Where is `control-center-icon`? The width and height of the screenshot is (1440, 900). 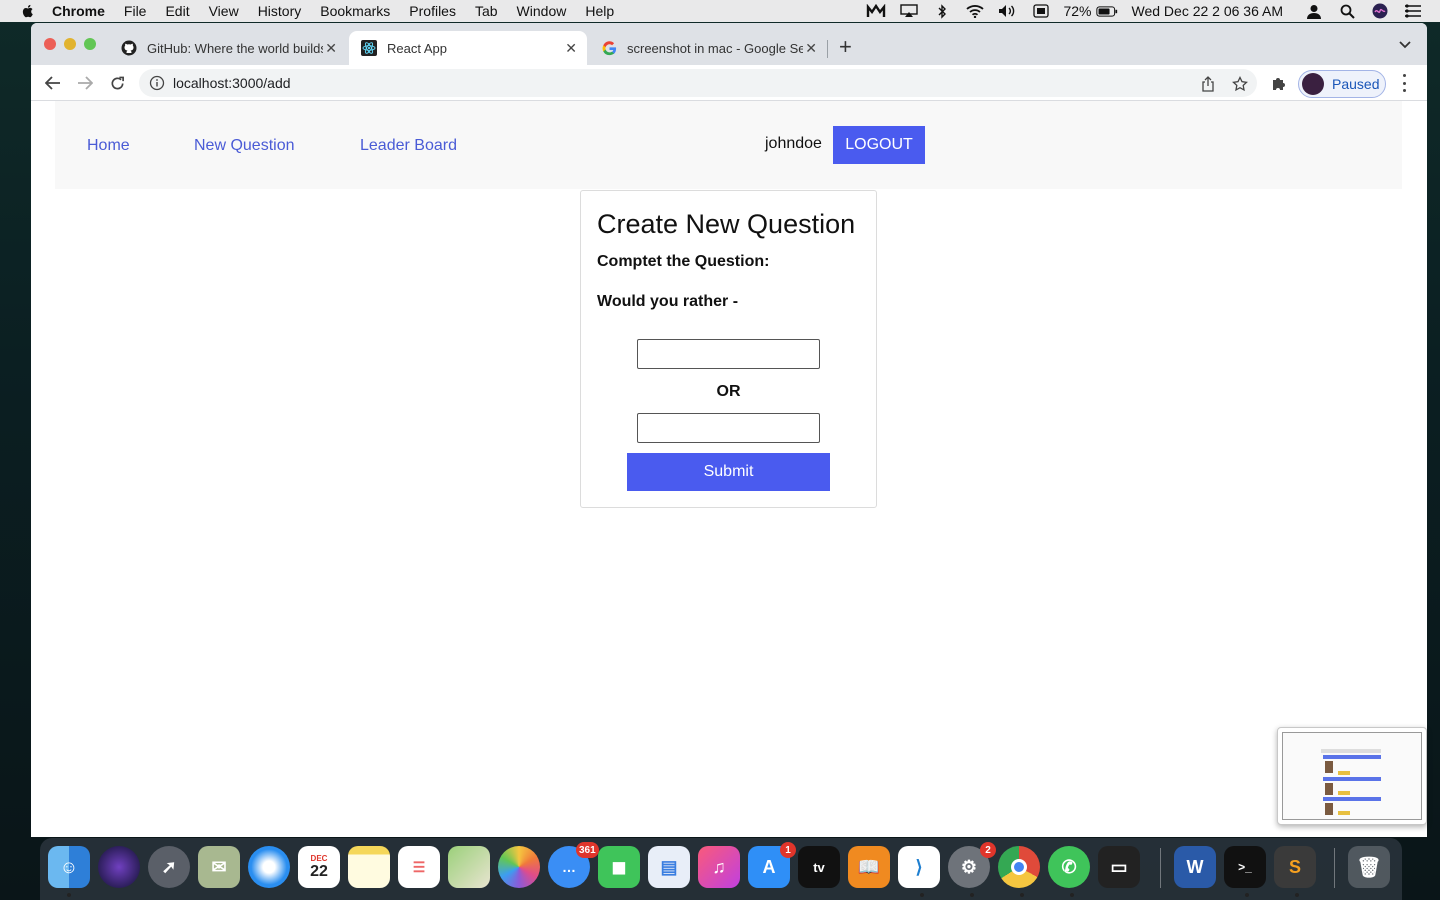
control-center-icon is located at coordinates (1413, 11).